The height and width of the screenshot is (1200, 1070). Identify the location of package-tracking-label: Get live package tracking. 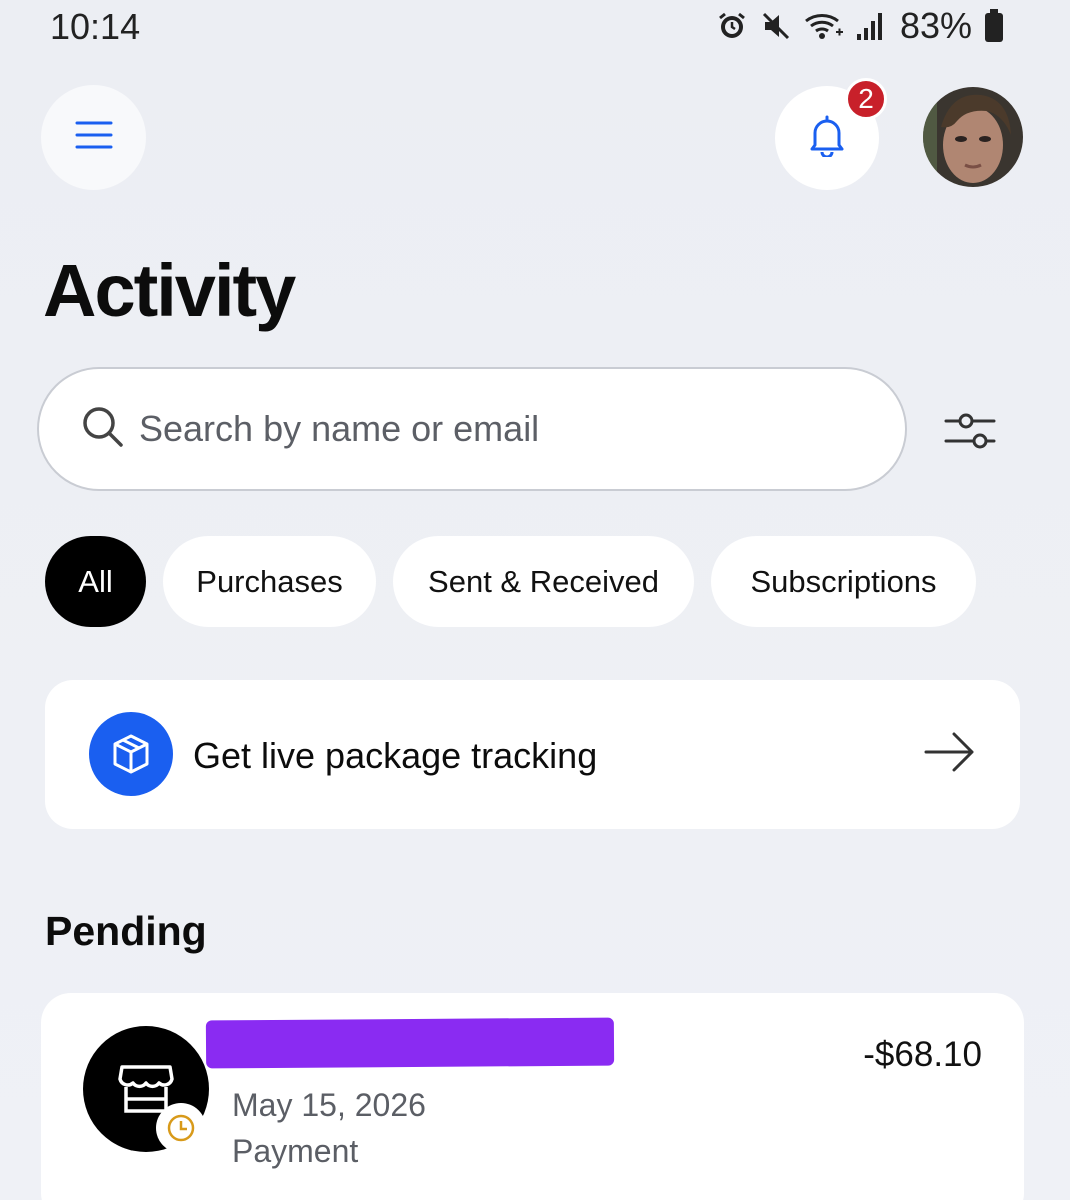
(395, 755).